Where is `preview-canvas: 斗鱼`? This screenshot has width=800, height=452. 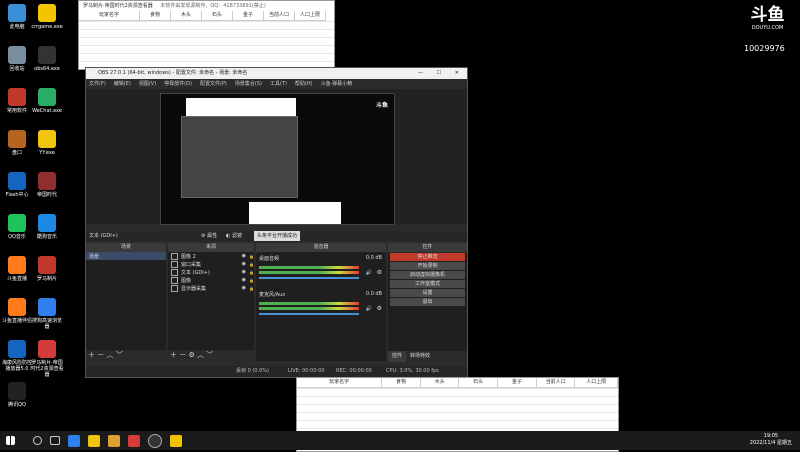 preview-canvas: 斗鱼 is located at coordinates (277, 159).